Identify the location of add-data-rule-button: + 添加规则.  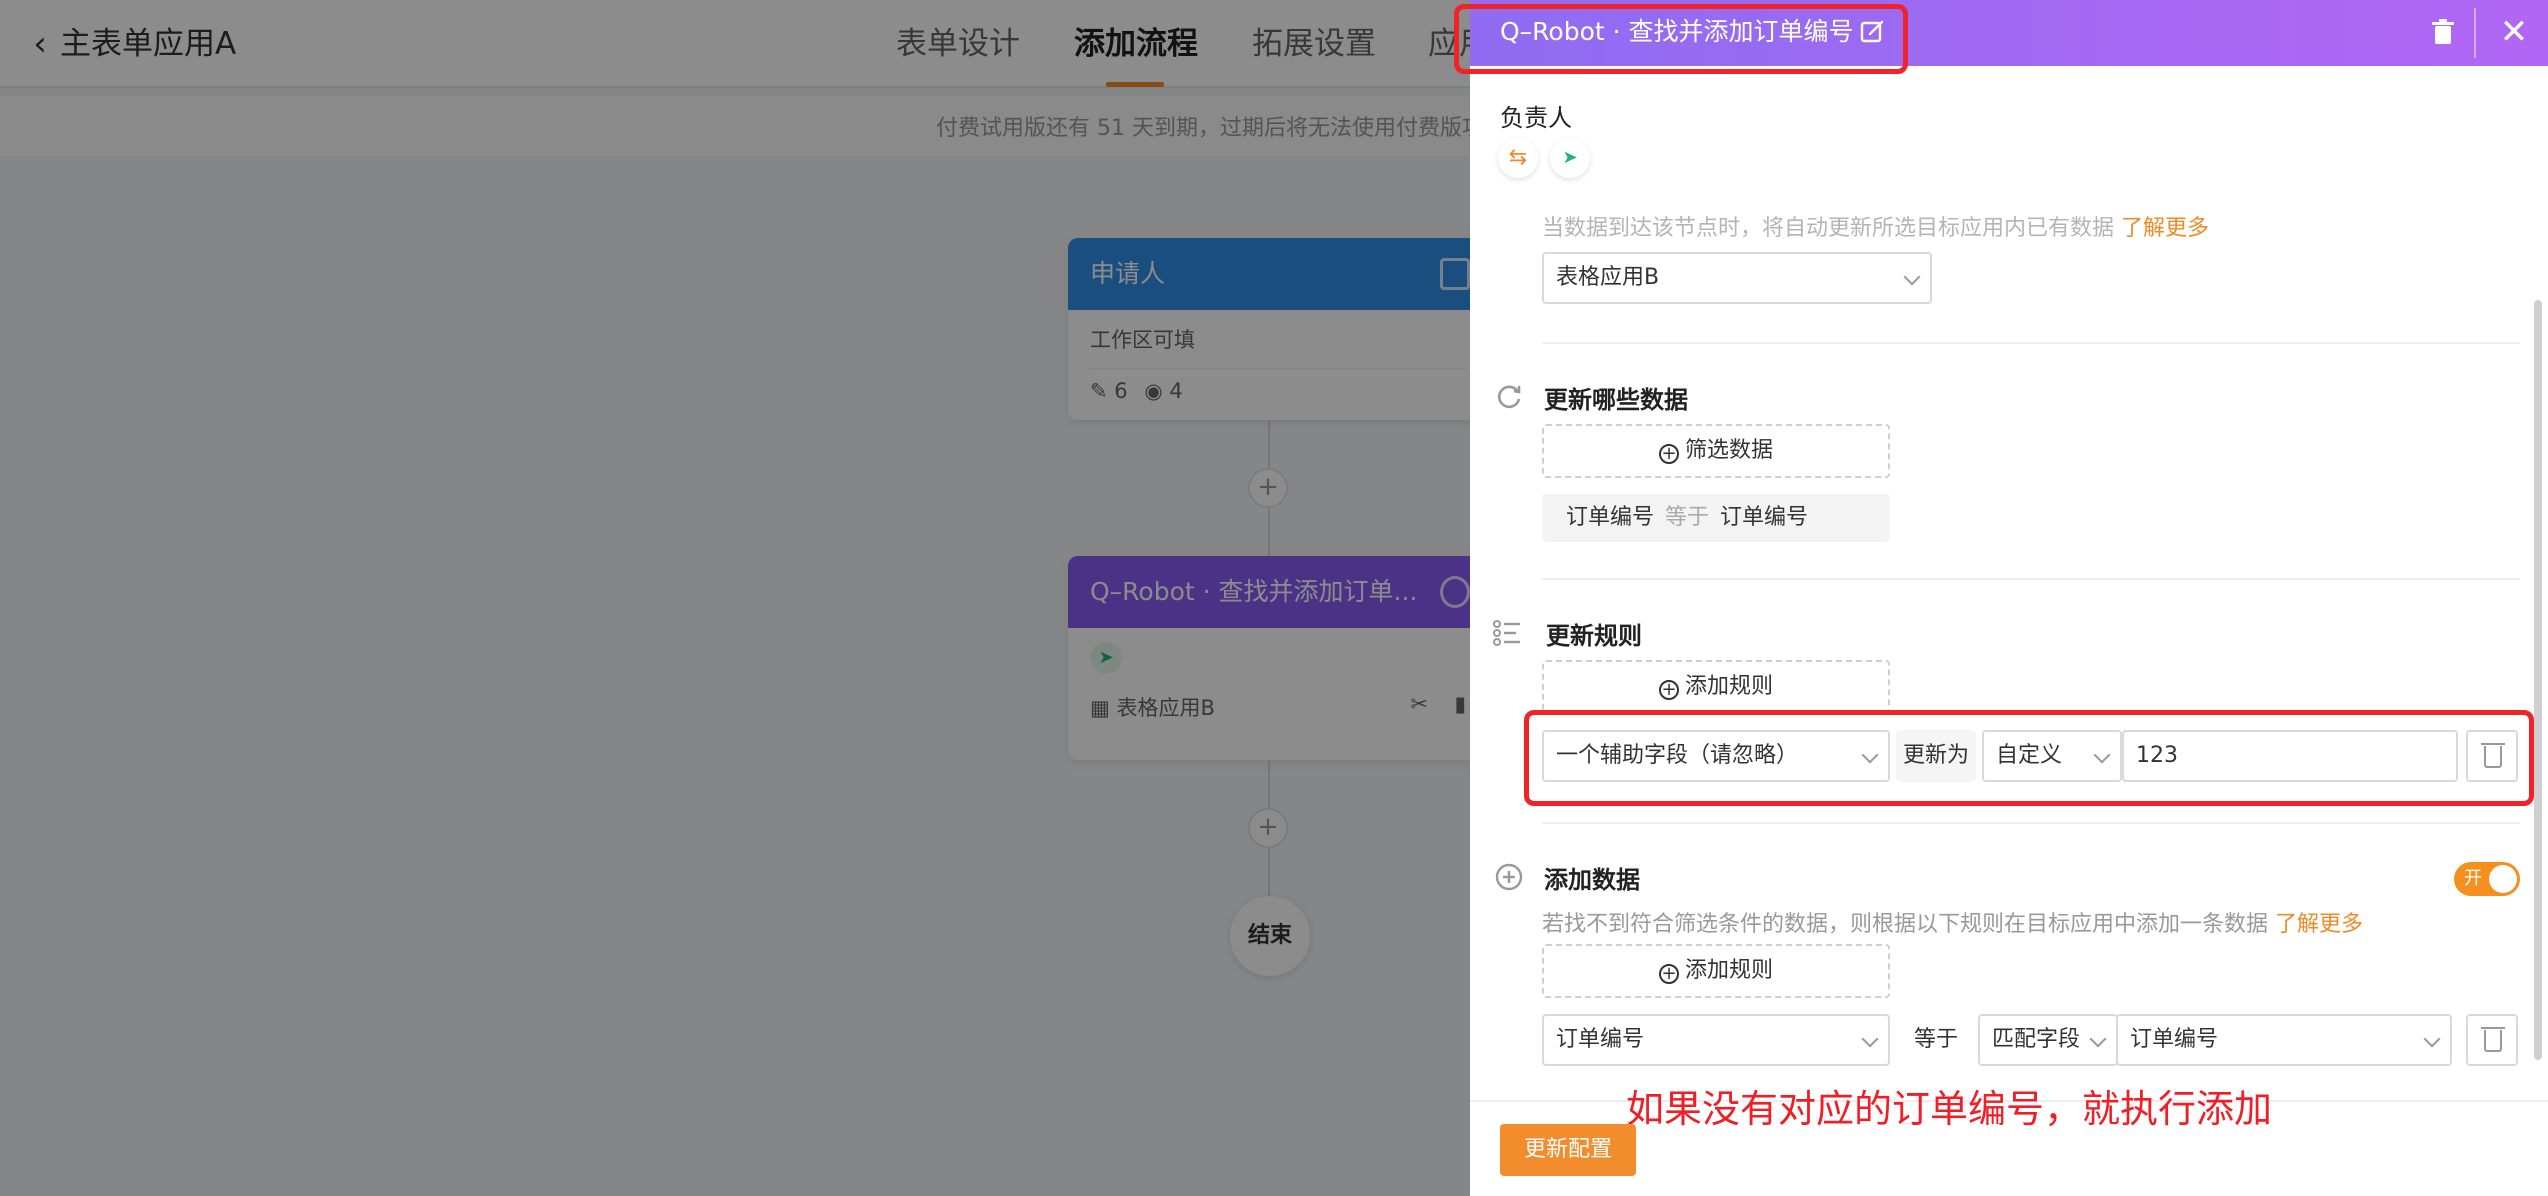
(1716, 971).